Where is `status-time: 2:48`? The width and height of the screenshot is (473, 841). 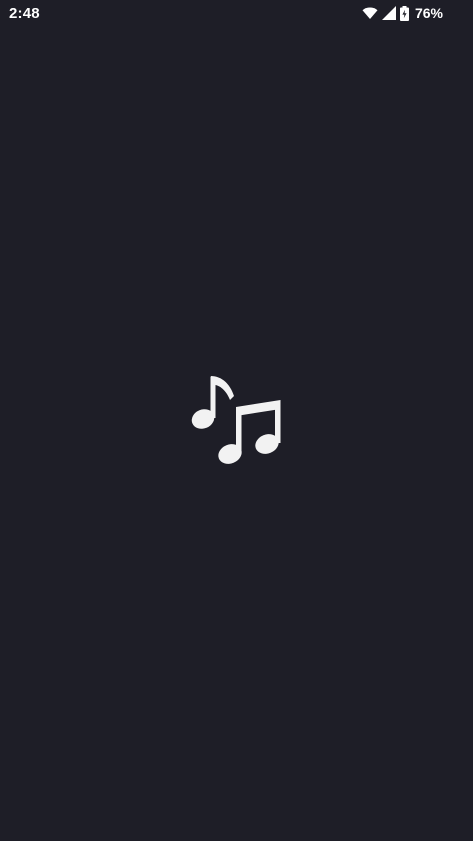 status-time: 2:48 is located at coordinates (24, 13).